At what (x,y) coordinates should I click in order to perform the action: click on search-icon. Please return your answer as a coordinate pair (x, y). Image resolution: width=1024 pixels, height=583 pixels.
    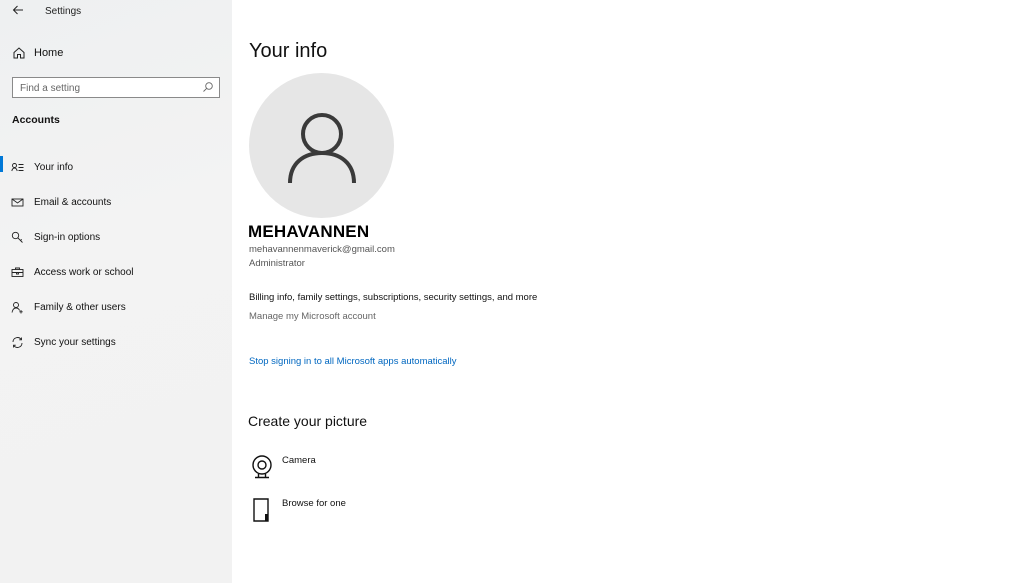
    Looking at the image, I should click on (208, 87).